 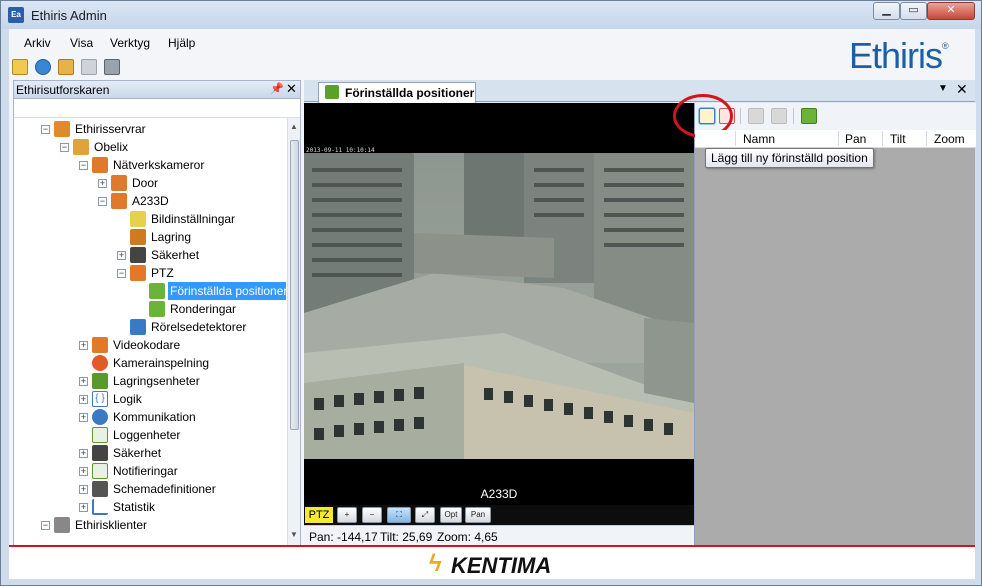 What do you see at coordinates (66, 67) in the screenshot?
I see `open-folder-icon` at bounding box center [66, 67].